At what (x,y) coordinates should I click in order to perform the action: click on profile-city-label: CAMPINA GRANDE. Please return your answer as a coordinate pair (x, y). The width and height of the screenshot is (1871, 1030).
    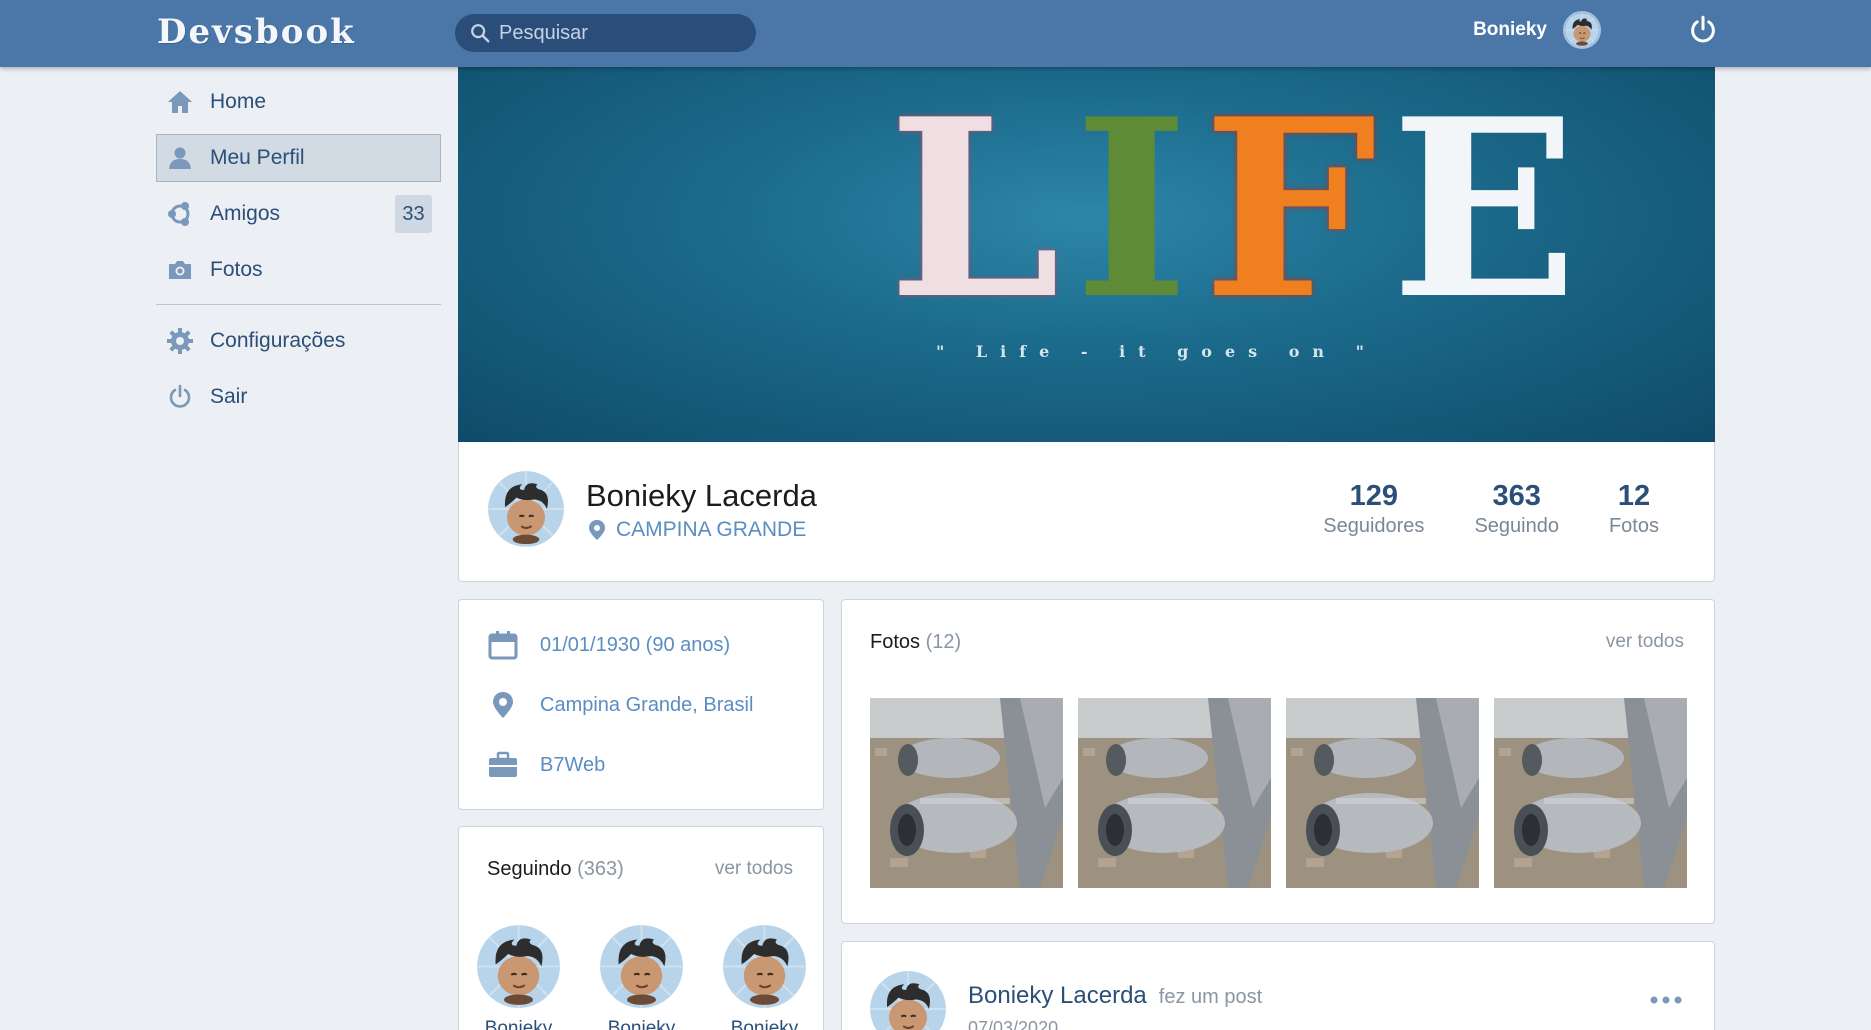
    Looking at the image, I should click on (711, 529).